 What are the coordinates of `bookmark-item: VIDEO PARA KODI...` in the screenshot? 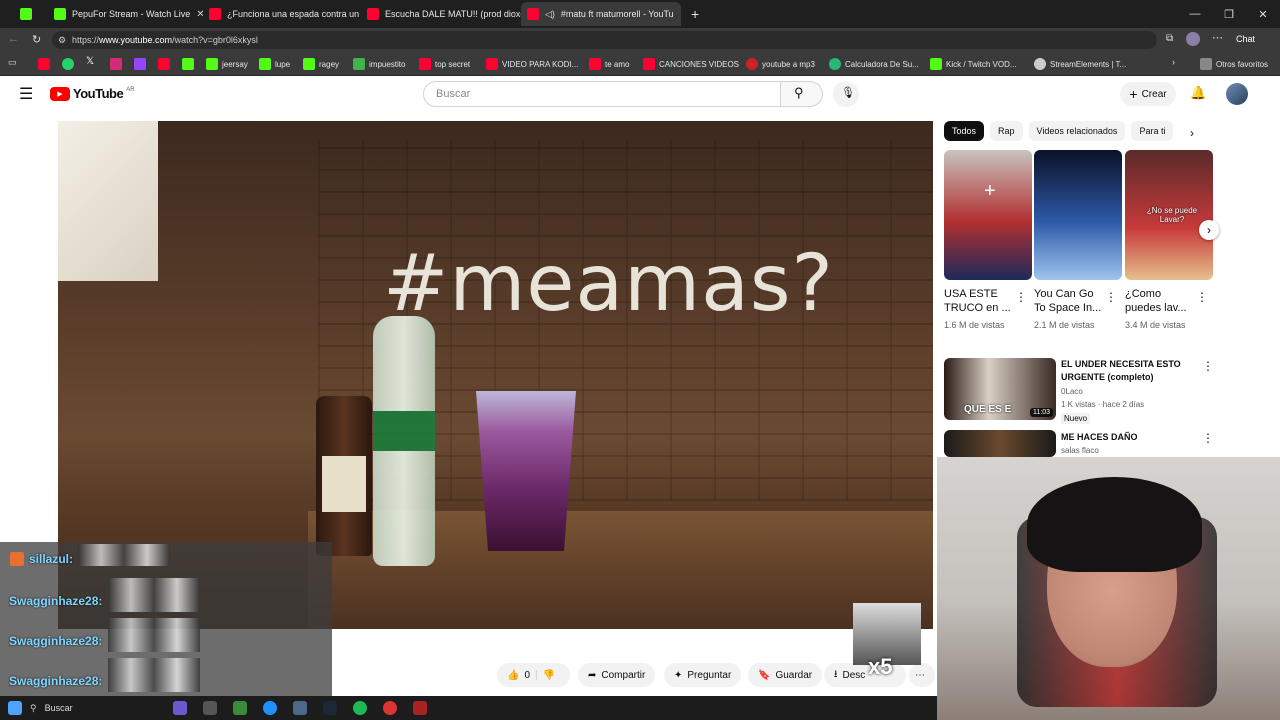 It's located at (532, 64).